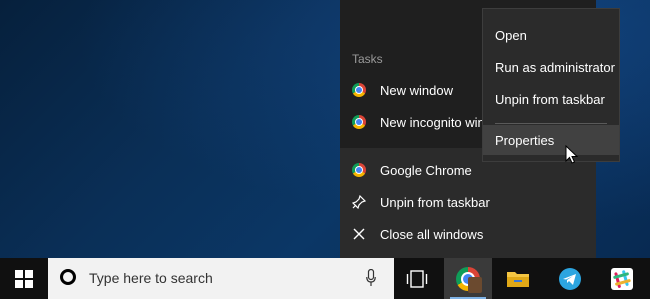  Describe the element at coordinates (416, 90) in the screenshot. I see `jumplist-item-label: New window` at that location.